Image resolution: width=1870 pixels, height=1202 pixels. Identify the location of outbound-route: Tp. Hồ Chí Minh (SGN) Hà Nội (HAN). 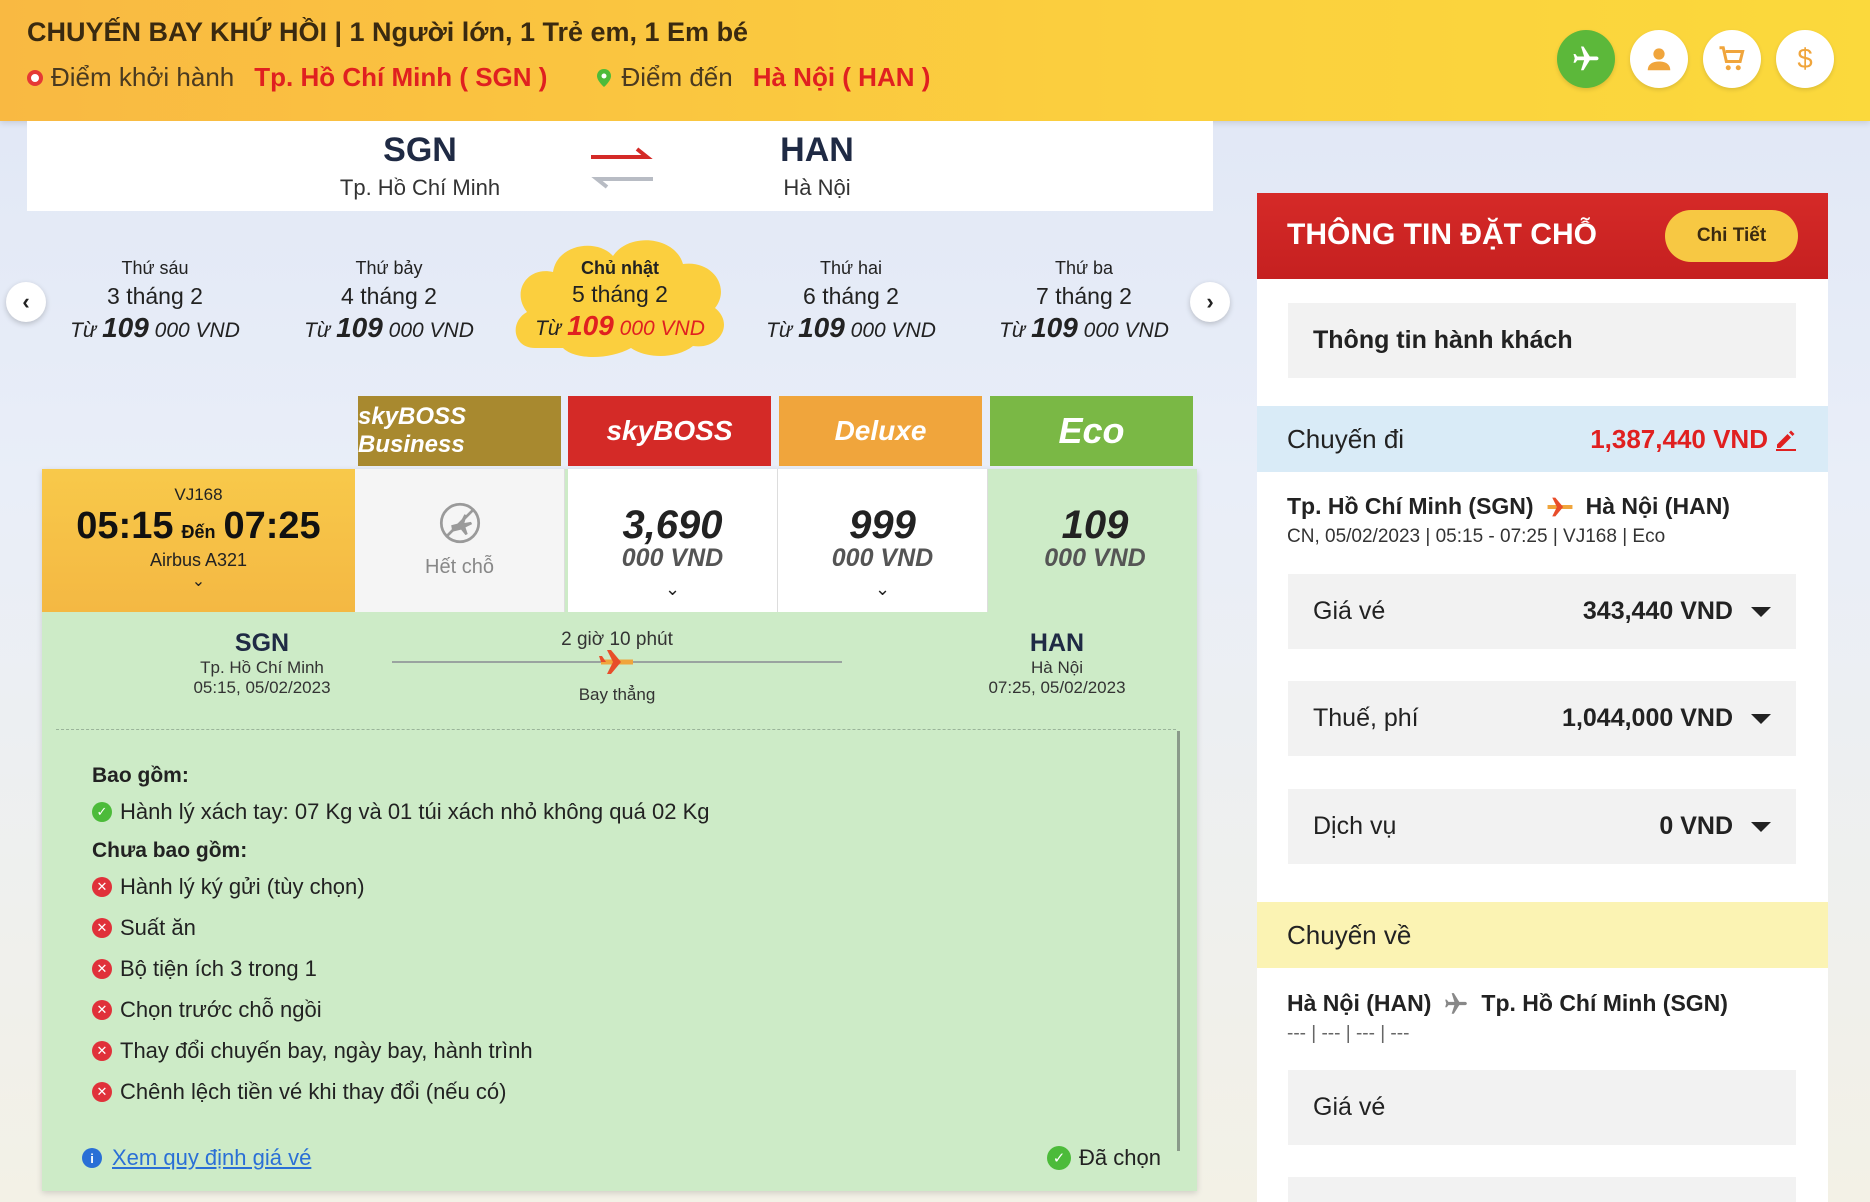
(1508, 506).